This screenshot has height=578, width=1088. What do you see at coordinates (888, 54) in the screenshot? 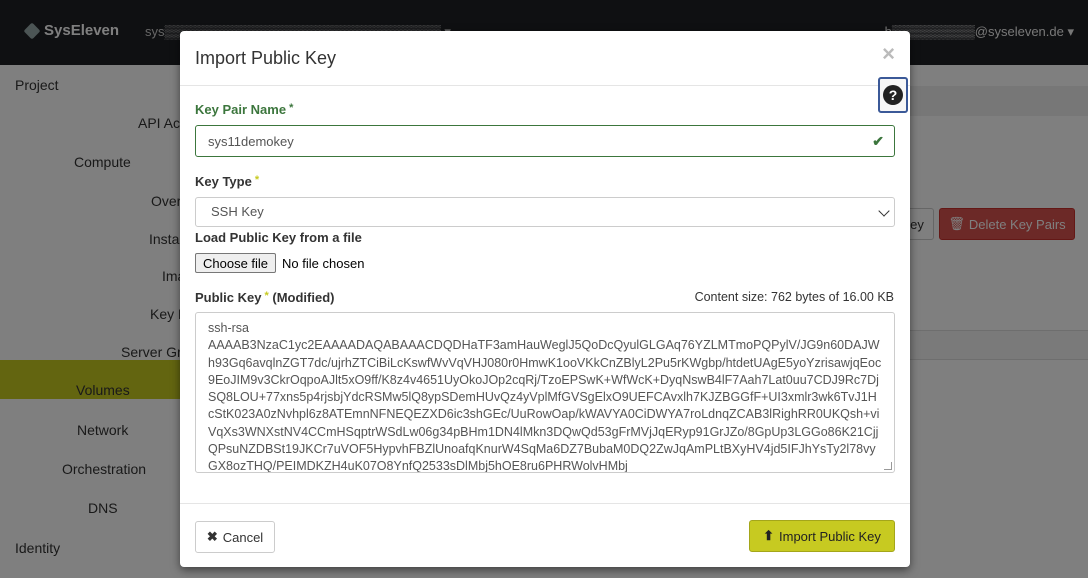
I see `close-icon: ×` at bounding box center [888, 54].